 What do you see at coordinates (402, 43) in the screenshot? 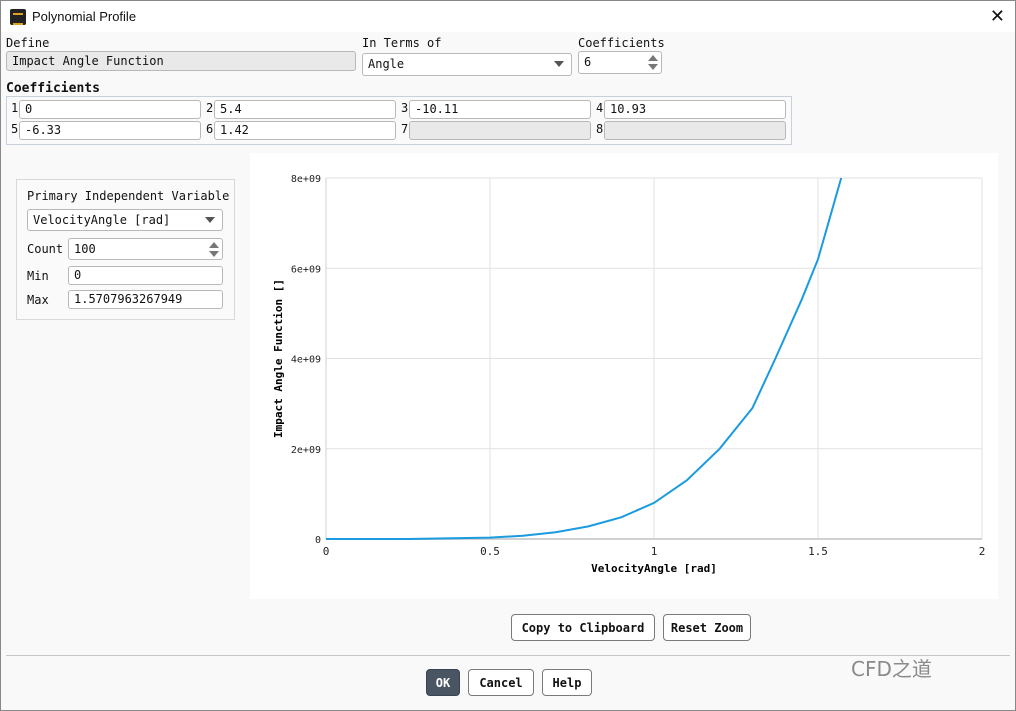
I see `in-terms-of-label: In Terms of` at bounding box center [402, 43].